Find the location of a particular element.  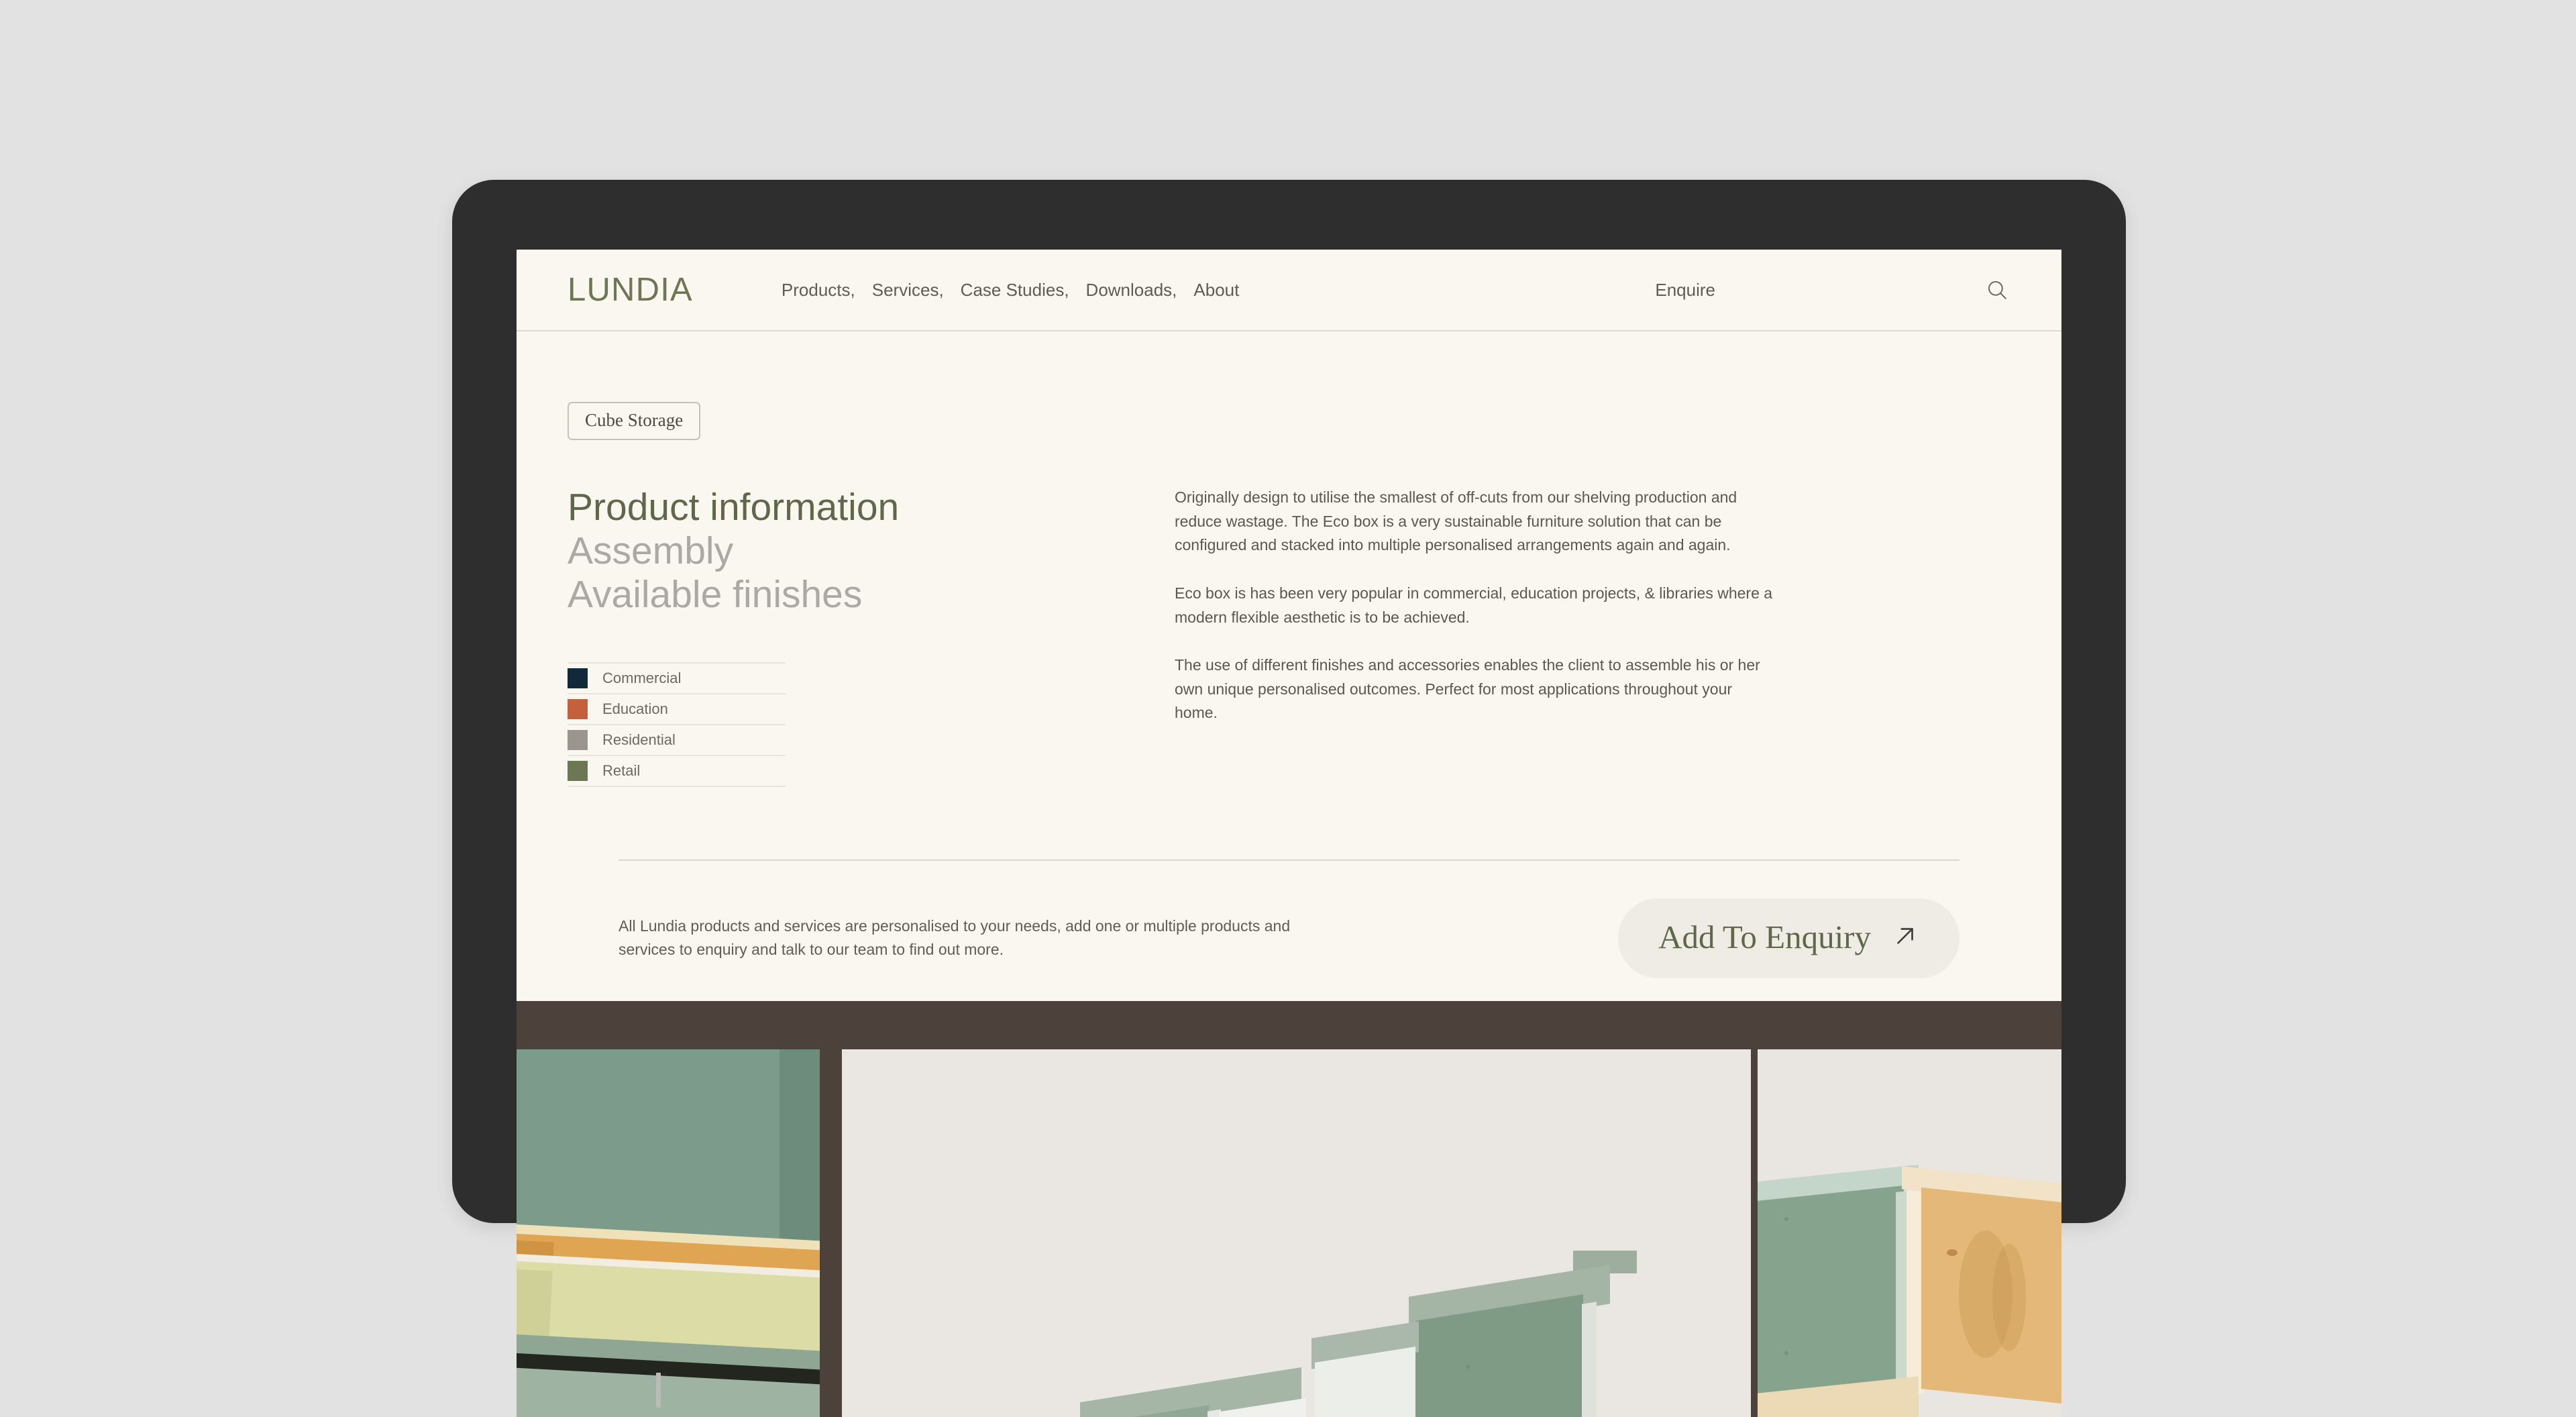

header-actions: Enquire is located at coordinates (1832, 289).